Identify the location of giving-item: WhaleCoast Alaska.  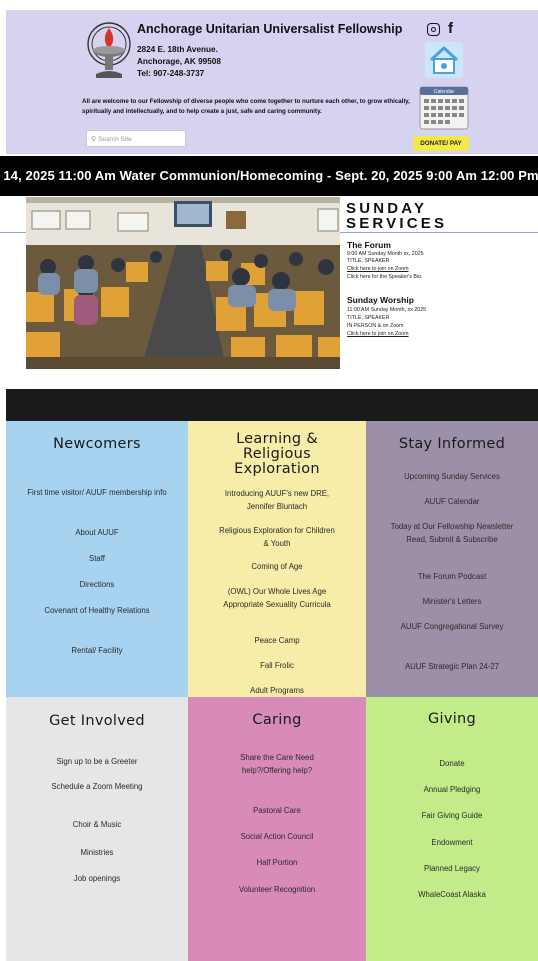
(452, 895).